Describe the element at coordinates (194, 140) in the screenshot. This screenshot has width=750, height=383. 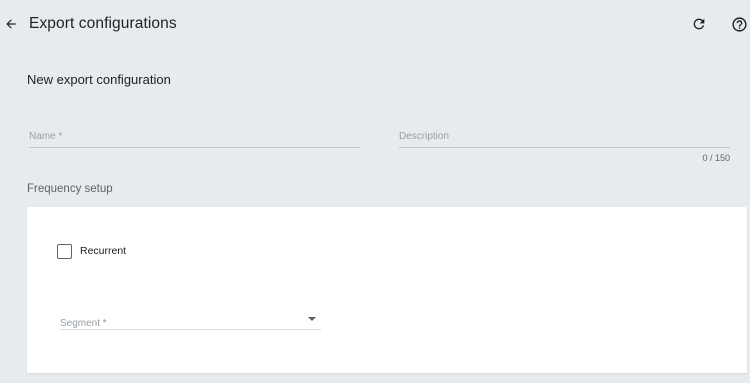
I see `name-field: Name *` at that location.